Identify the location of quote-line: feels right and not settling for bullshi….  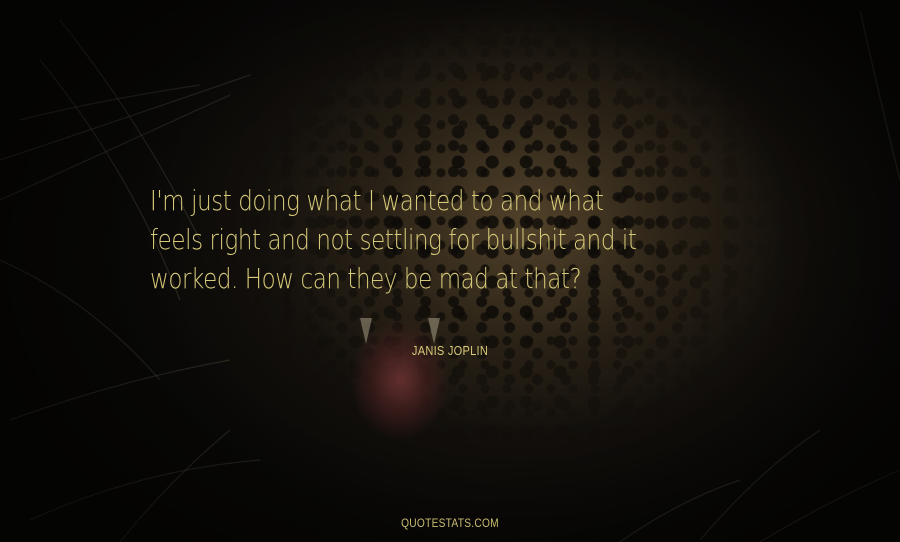
(393, 239).